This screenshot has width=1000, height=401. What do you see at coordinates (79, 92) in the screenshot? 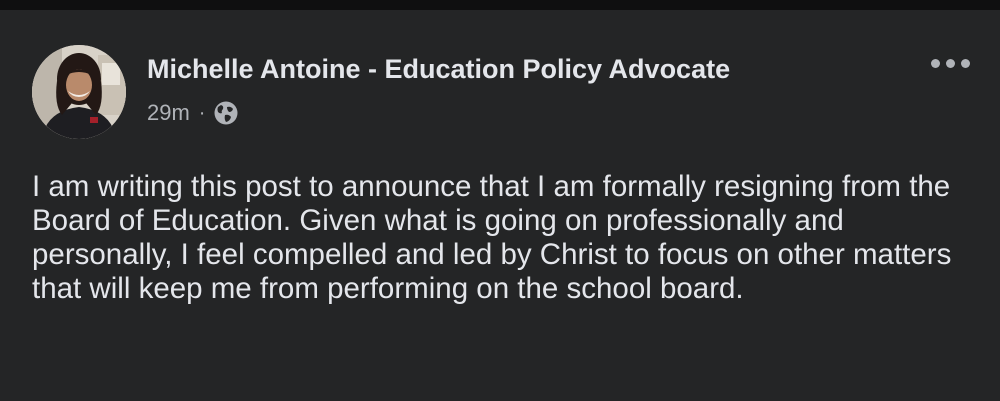
I see `avatar` at bounding box center [79, 92].